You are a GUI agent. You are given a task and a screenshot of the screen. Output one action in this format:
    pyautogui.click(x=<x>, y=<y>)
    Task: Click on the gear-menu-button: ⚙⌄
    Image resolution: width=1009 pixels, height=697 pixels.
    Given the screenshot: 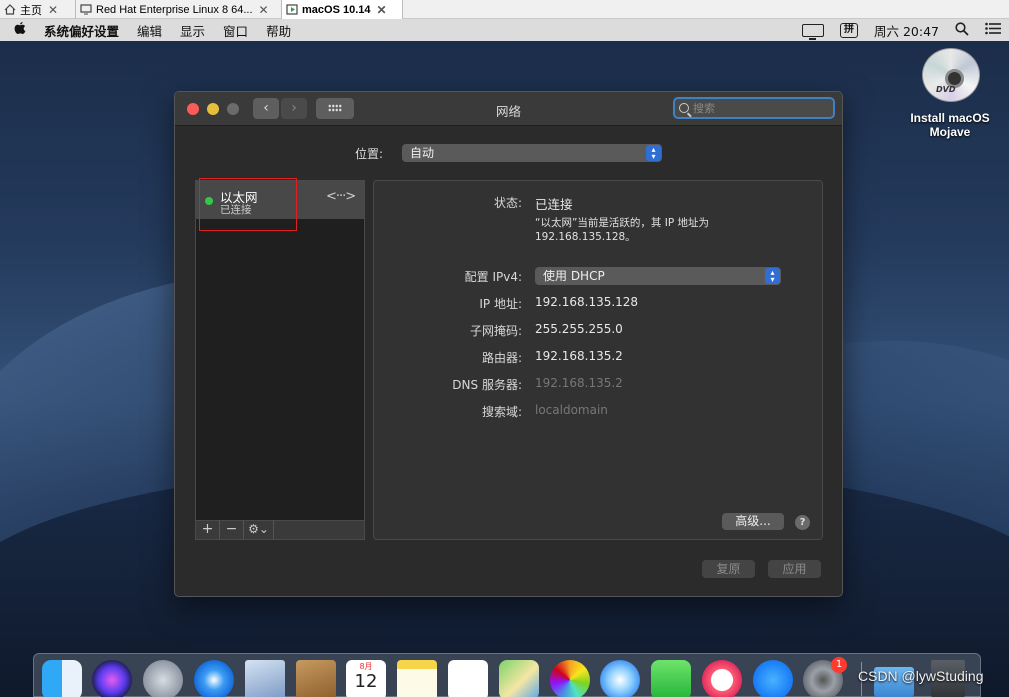 What is the action you would take?
    pyautogui.click(x=259, y=530)
    